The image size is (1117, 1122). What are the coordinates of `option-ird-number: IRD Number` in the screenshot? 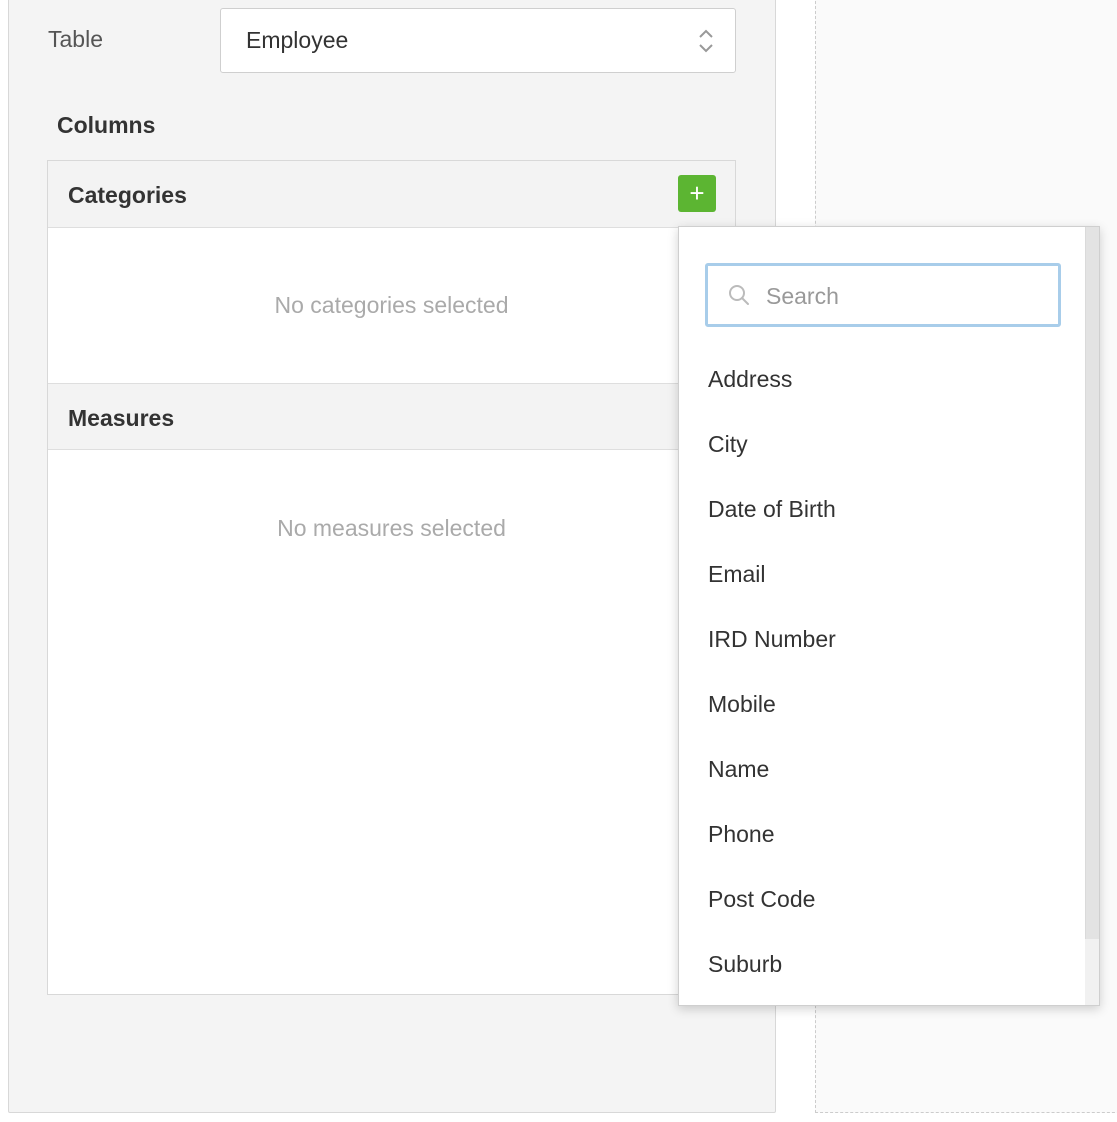 It's located at (883, 639).